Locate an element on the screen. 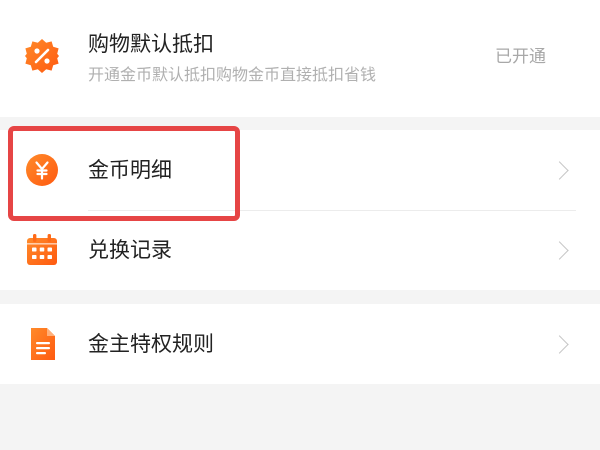 Image resolution: width=600 pixels, height=450 pixels. auto-deduct-subtitle: 开通金币默认抵扣购物金币直接抵扣省钱 is located at coordinates (232, 74).